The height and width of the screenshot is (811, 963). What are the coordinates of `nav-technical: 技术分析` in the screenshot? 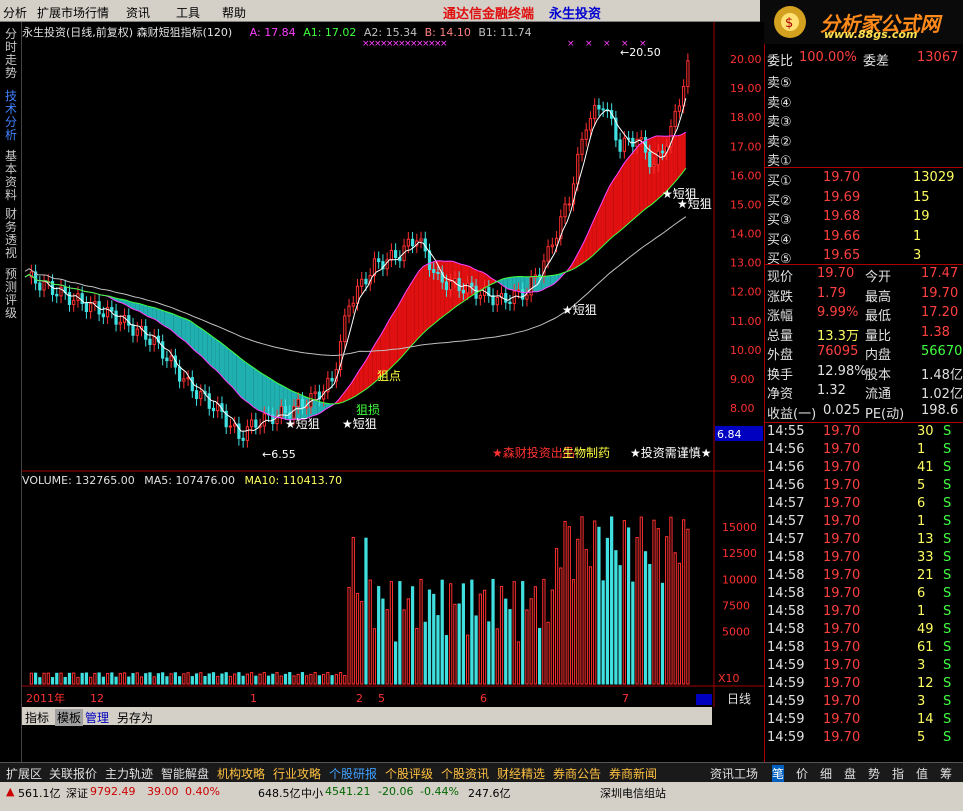 It's located at (11, 116).